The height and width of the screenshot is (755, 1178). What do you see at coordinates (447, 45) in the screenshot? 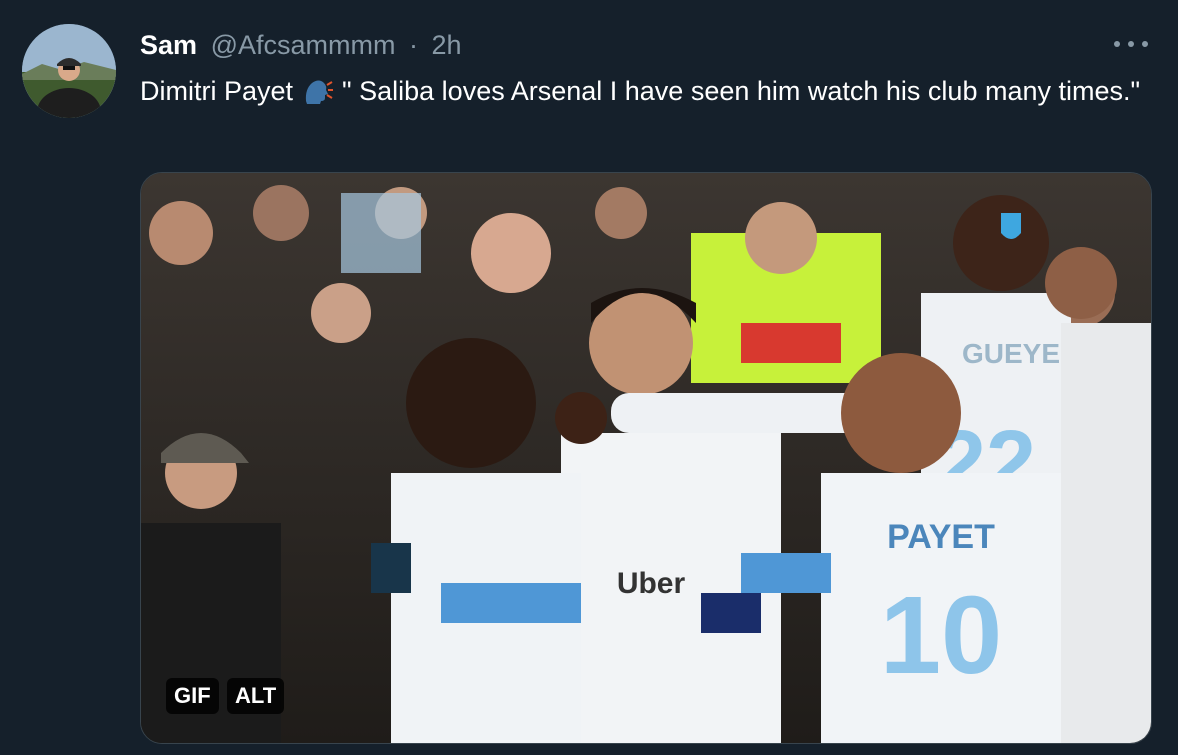
I see `timestamp: 2h` at bounding box center [447, 45].